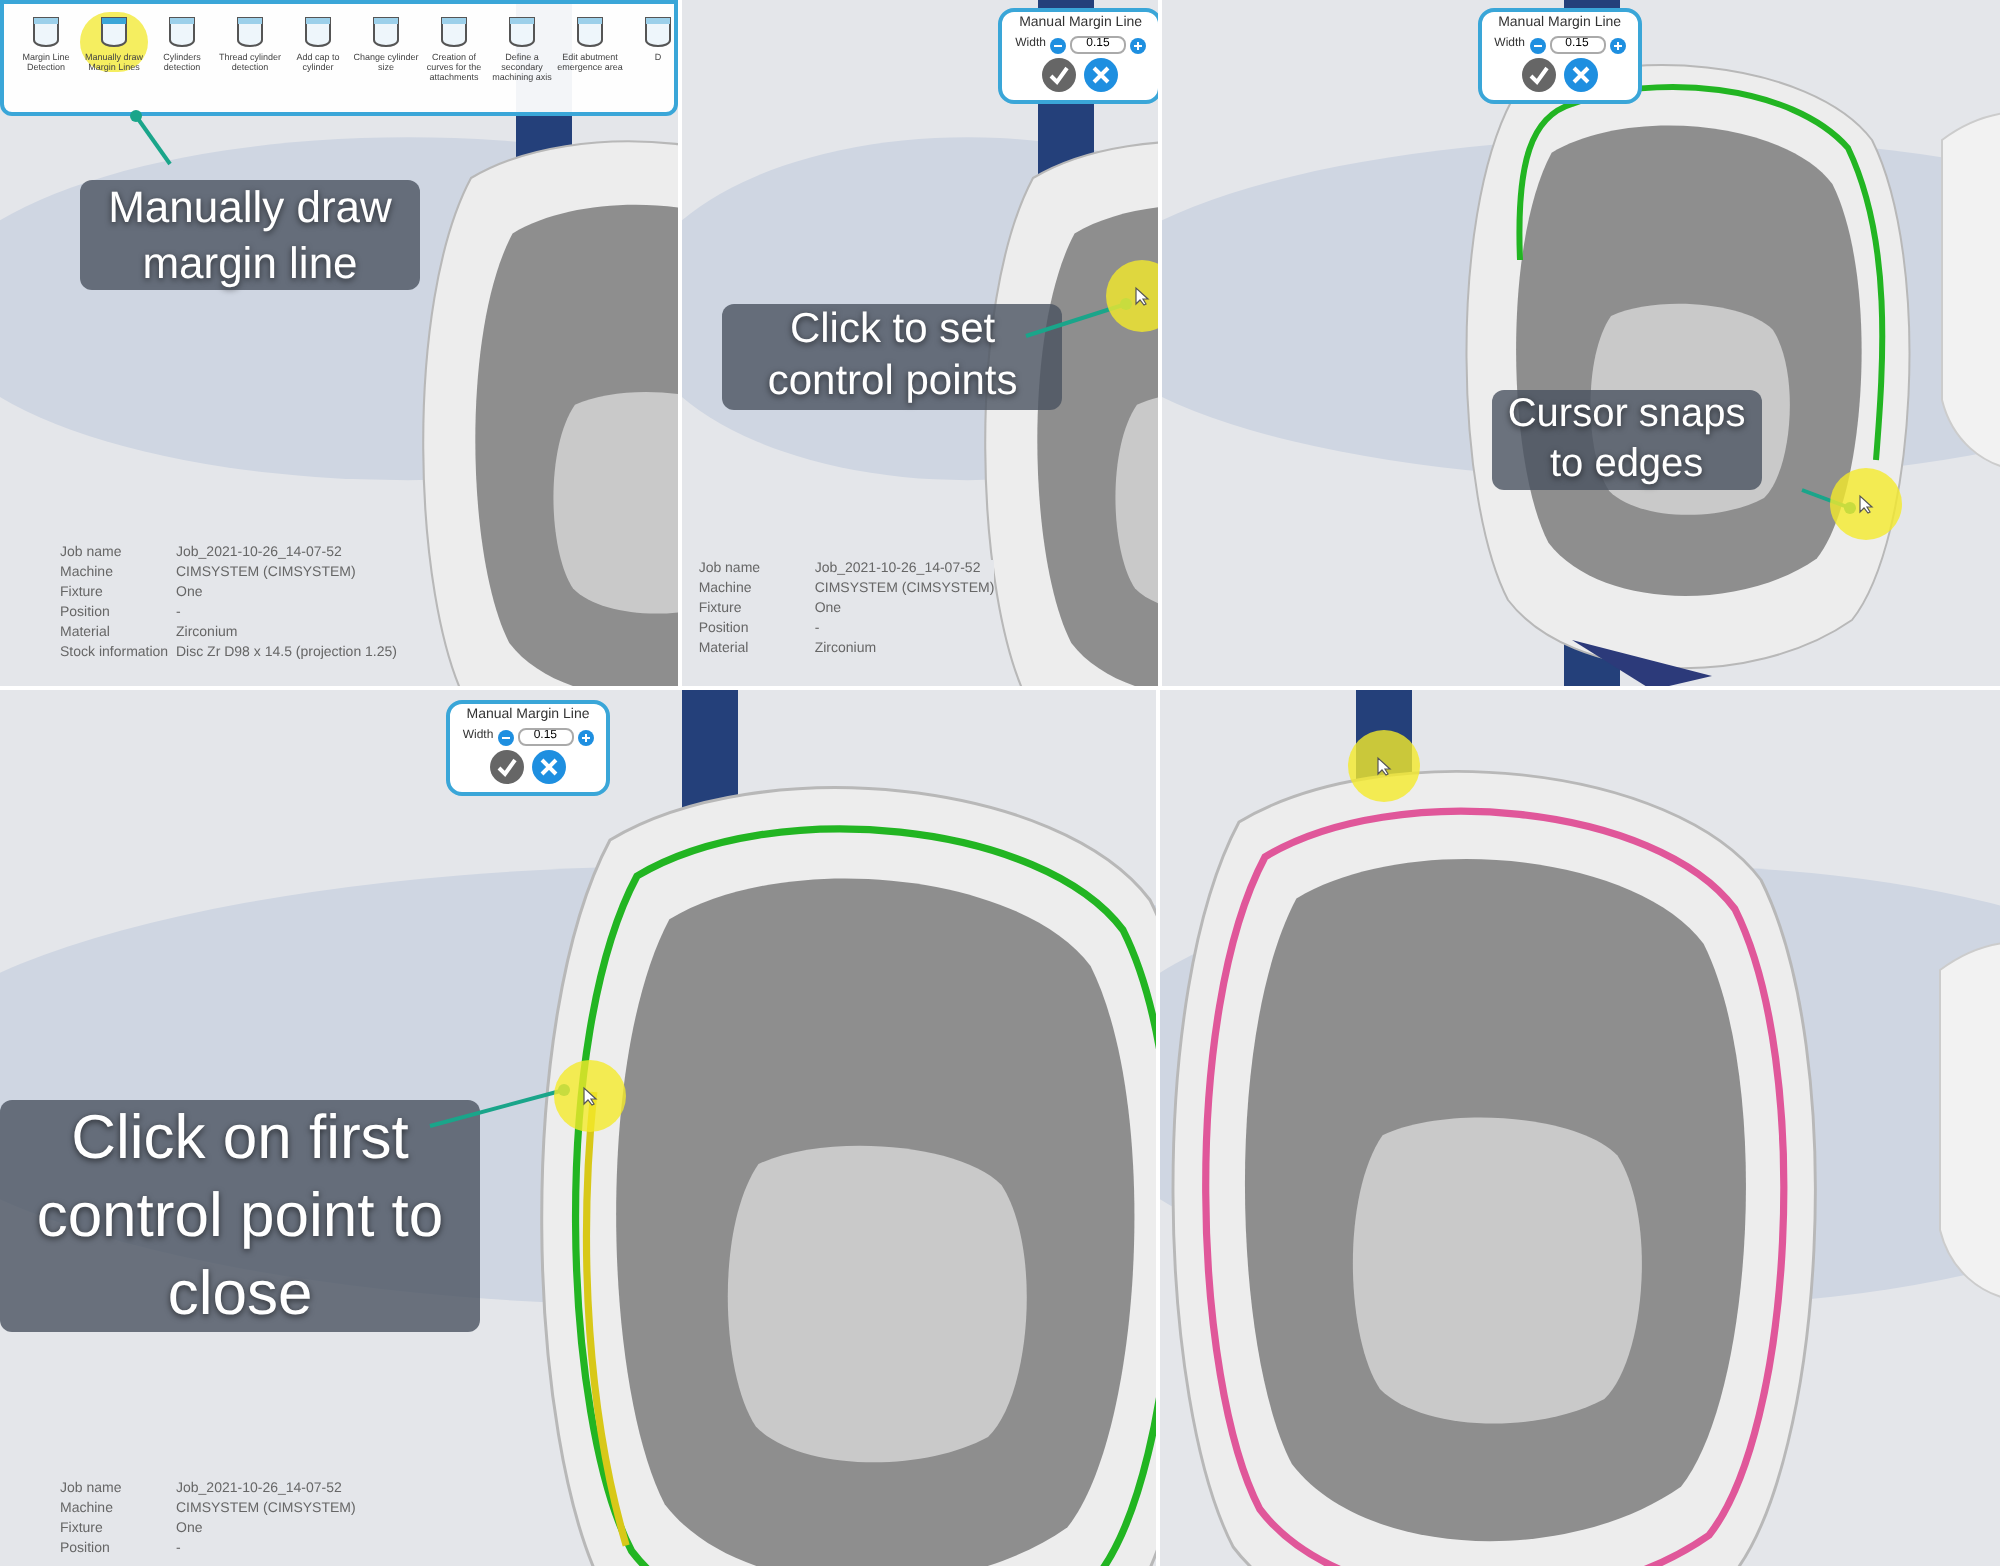 The height and width of the screenshot is (1566, 2000). Describe the element at coordinates (892, 356) in the screenshot. I see `instruction-caption: Click to set control points` at that location.